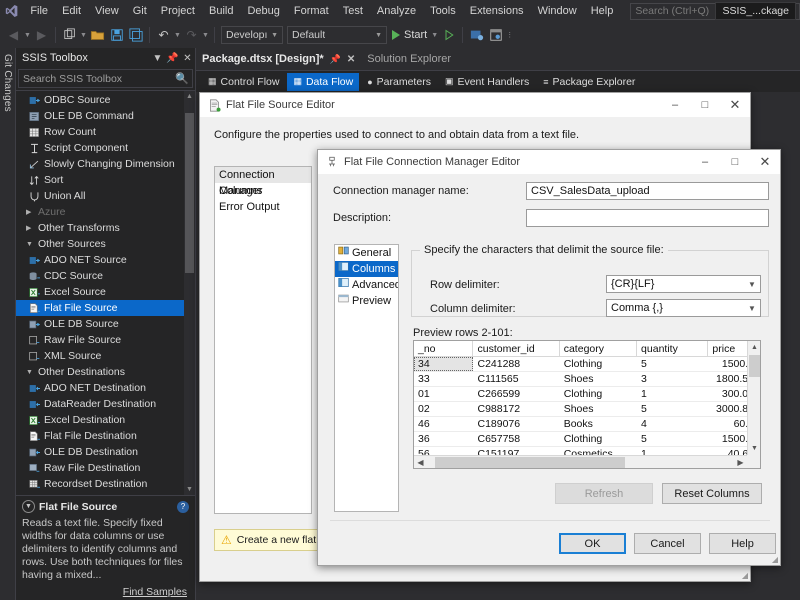 Image resolution: width=800 pixels, height=600 pixels. I want to click on grid-row: 01 C266599 Clothing 1 300.08, so click(587, 394).